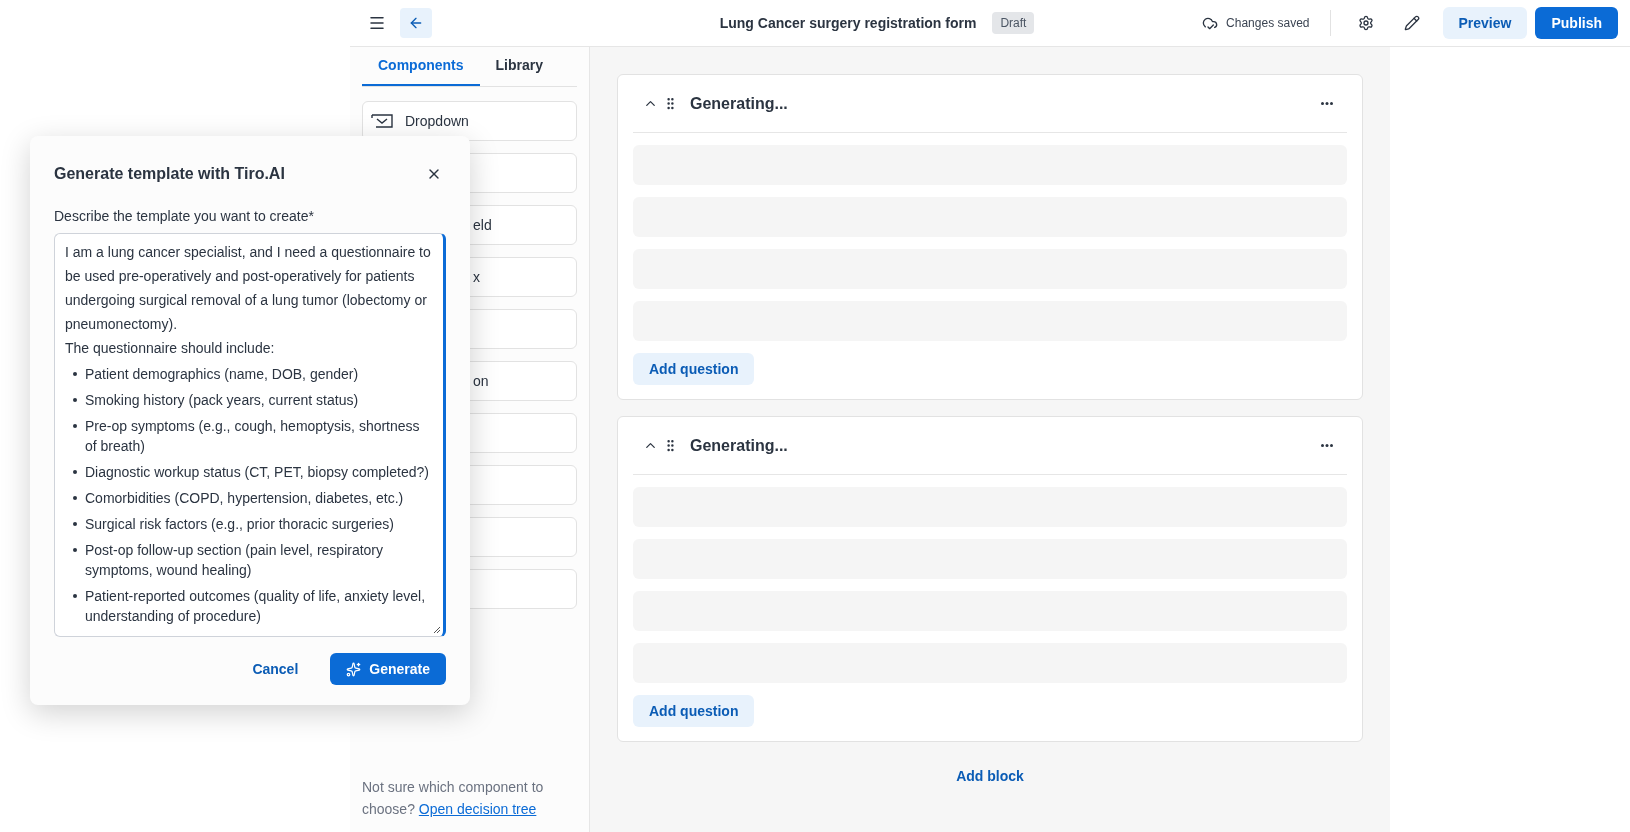 This screenshot has height=832, width=1630. What do you see at coordinates (244, 498) in the screenshot?
I see `bullet-text: Comorbidities (COPD, hypertension, diabetes, etc.)` at bounding box center [244, 498].